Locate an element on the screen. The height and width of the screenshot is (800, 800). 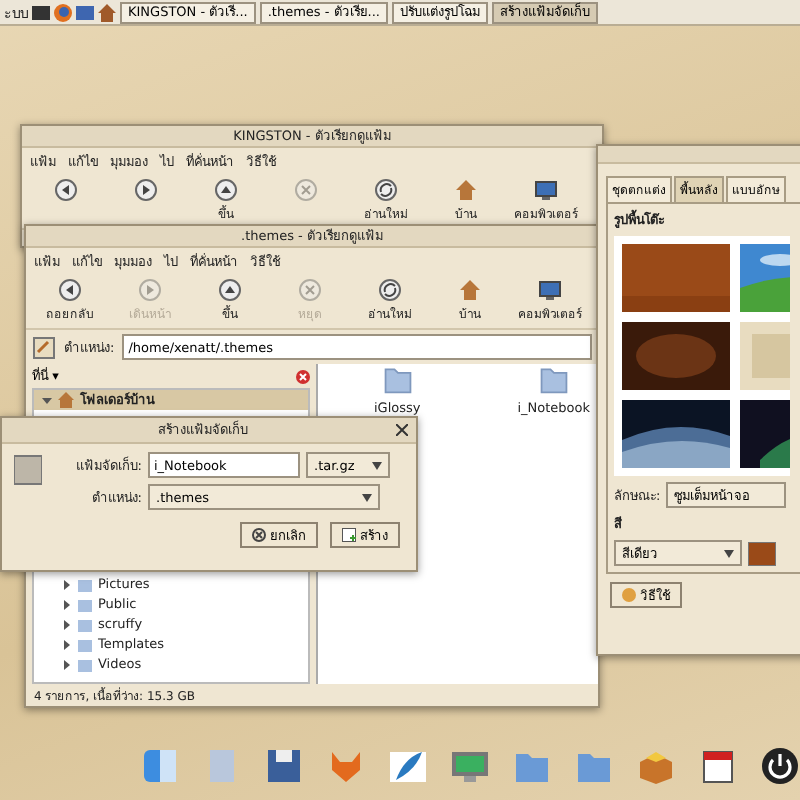
feather-icon is located at coordinates (408, 766).